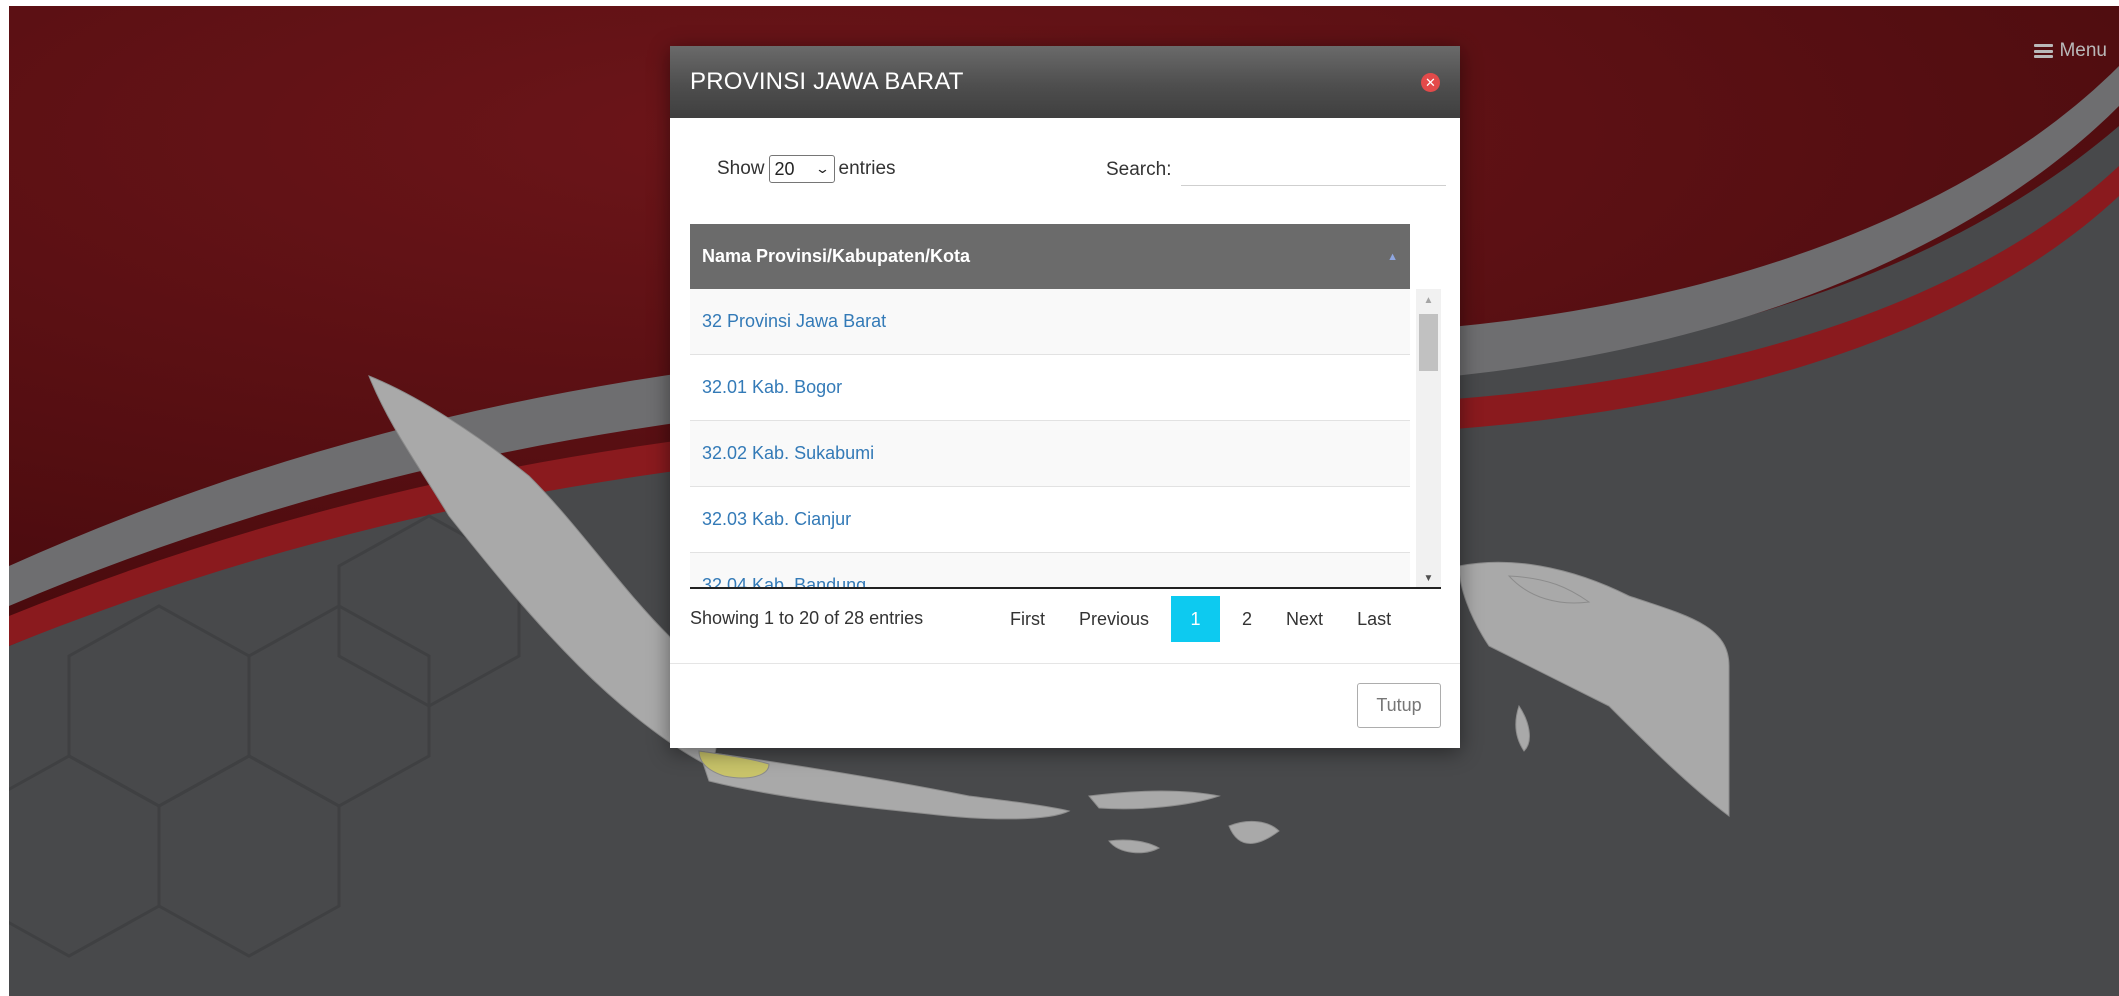  I want to click on search-control: Search:, so click(1276, 170).